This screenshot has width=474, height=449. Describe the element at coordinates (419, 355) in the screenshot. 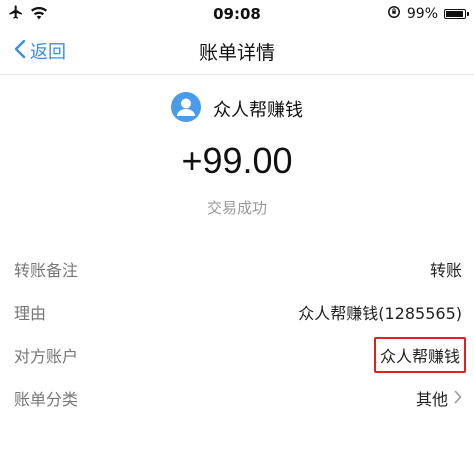

I see `highlighted-counterparty-value: 众人帮赚钱` at that location.